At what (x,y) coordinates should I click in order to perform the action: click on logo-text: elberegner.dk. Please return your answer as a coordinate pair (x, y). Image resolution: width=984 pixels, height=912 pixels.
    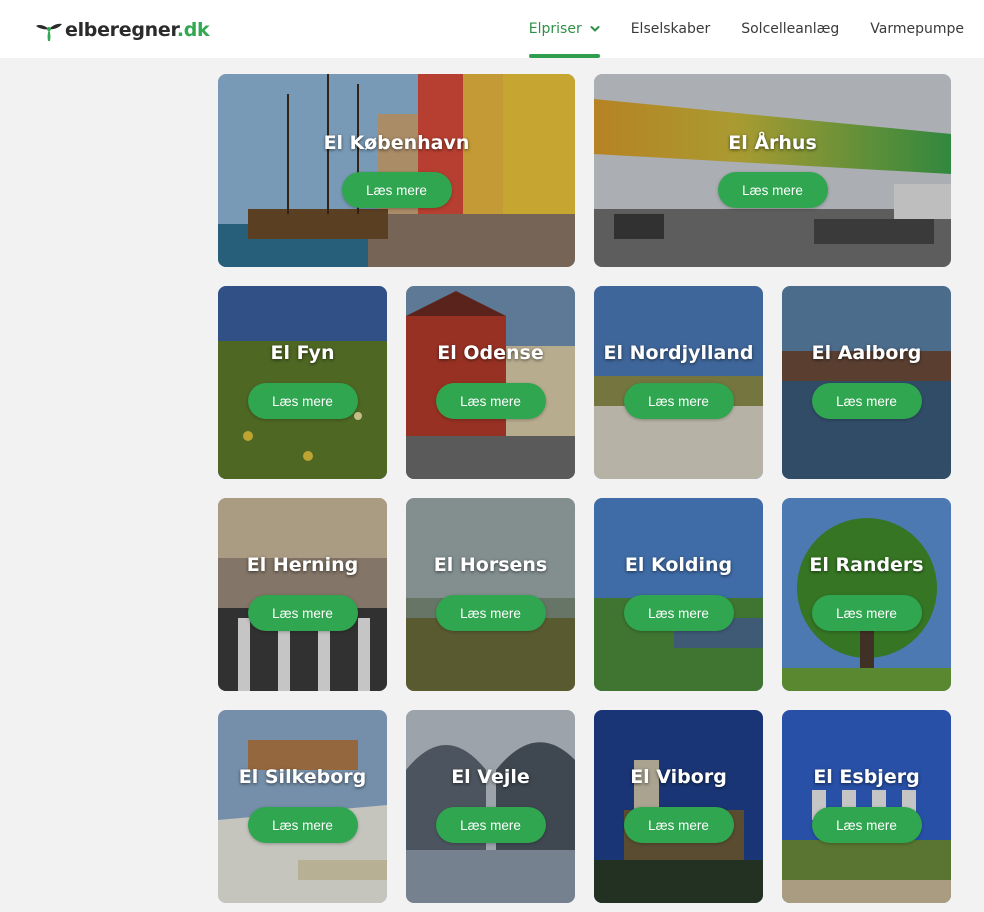
    Looking at the image, I should click on (137, 30).